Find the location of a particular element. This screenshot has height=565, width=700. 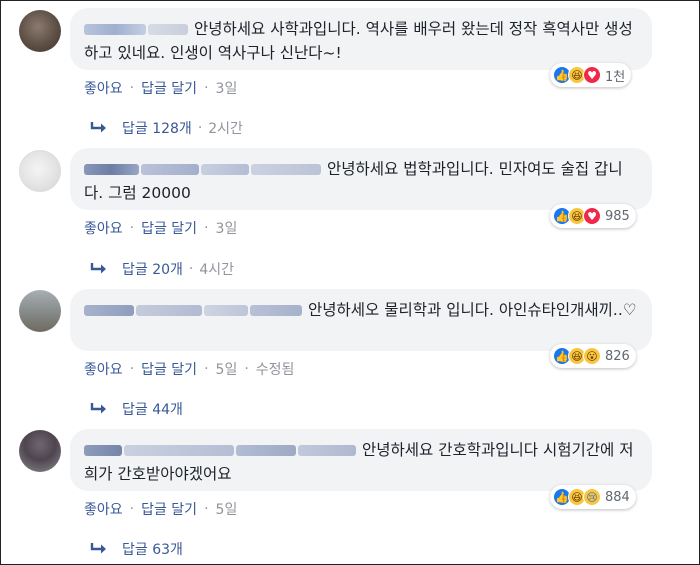

reaction-summary: 👍 😆 😢 884 is located at coordinates (593, 497).